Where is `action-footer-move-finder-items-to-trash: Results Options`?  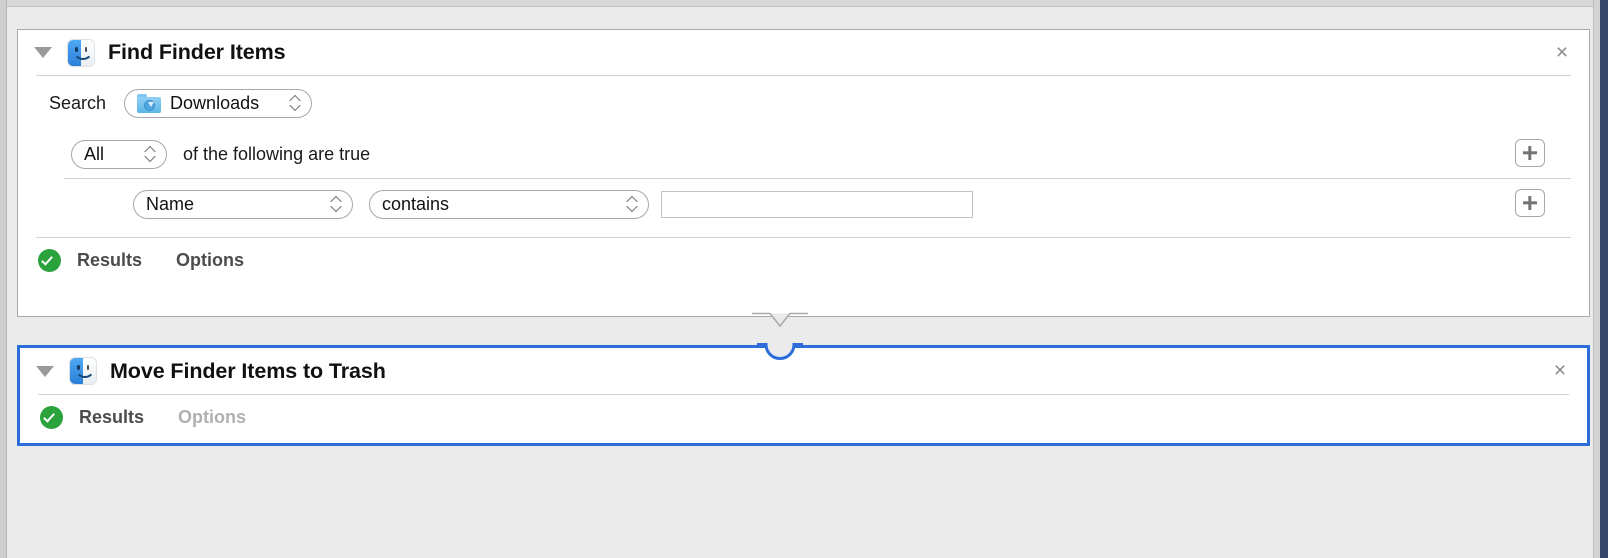 action-footer-move-finder-items-to-trash: Results Options is located at coordinates (803, 417).